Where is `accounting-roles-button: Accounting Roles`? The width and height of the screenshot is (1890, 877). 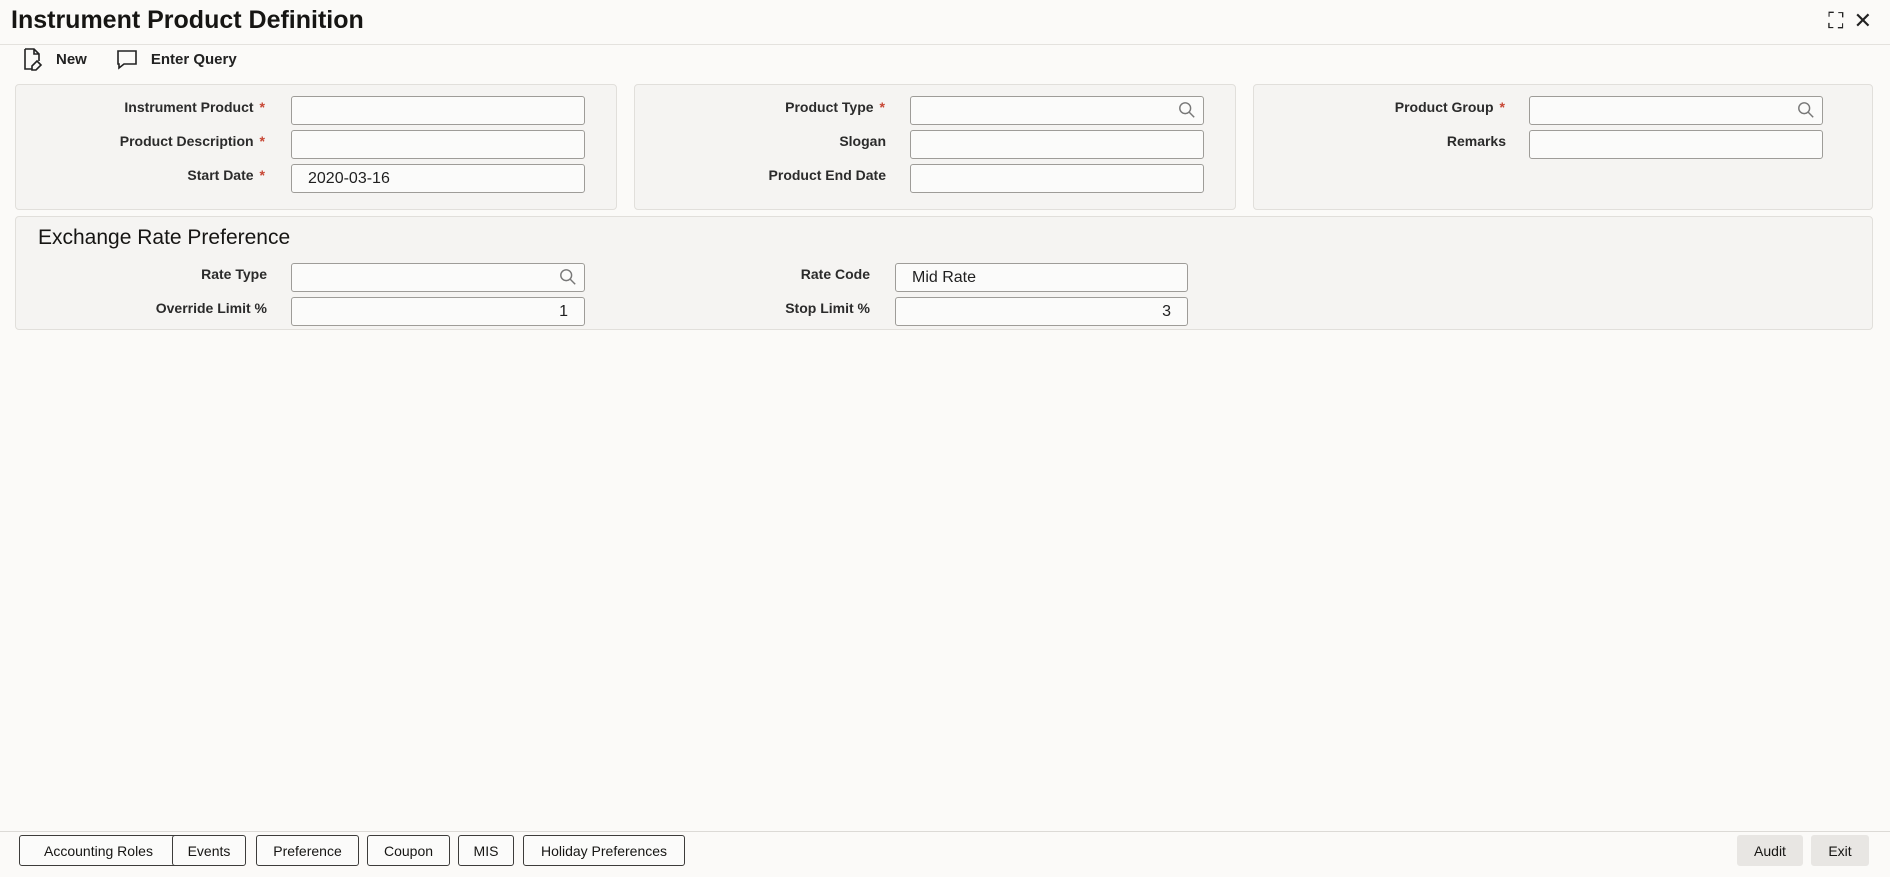 accounting-roles-button: Accounting Roles is located at coordinates (98, 850).